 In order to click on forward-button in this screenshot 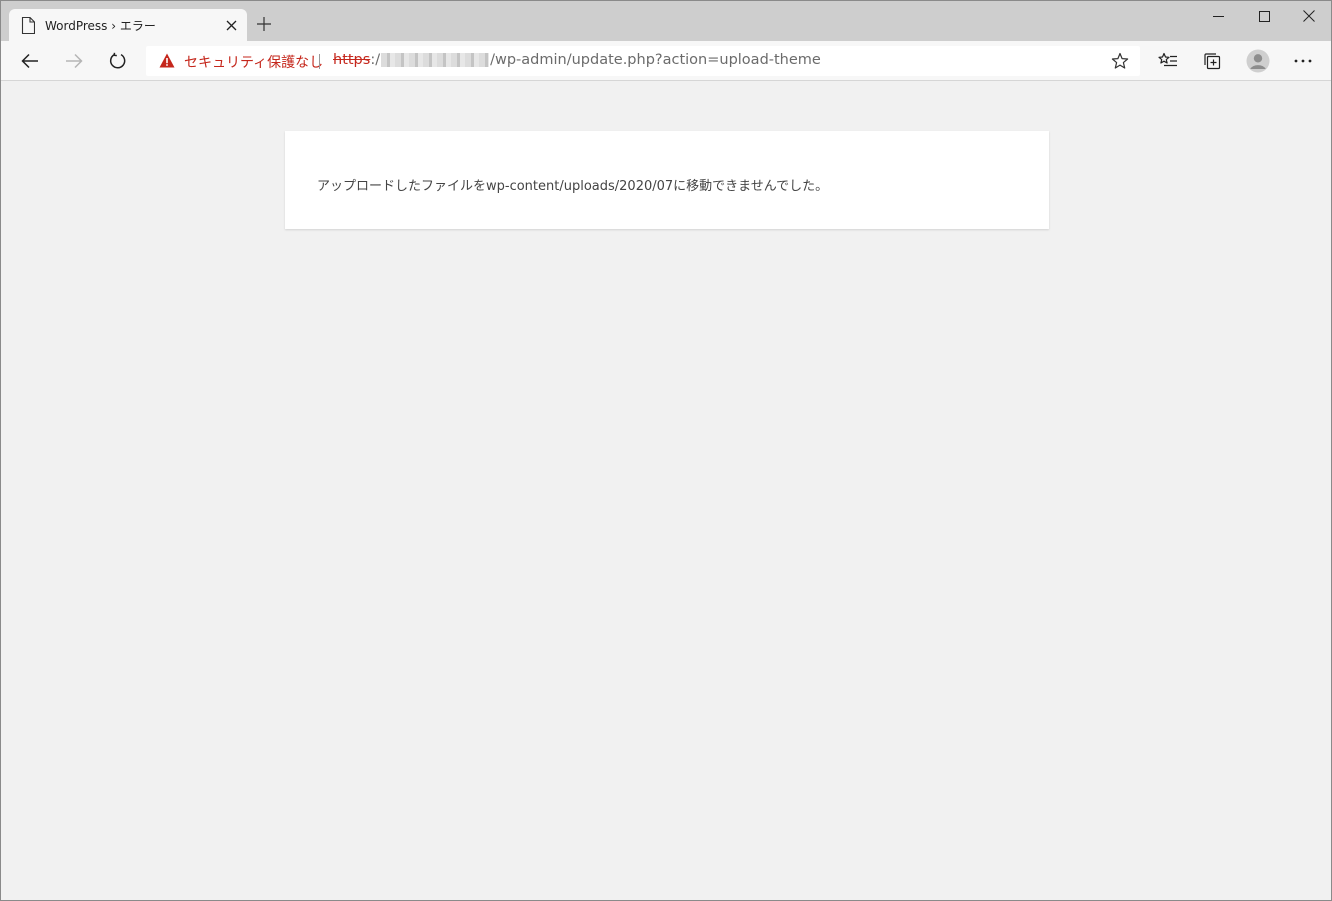, I will do `click(74, 61)`.